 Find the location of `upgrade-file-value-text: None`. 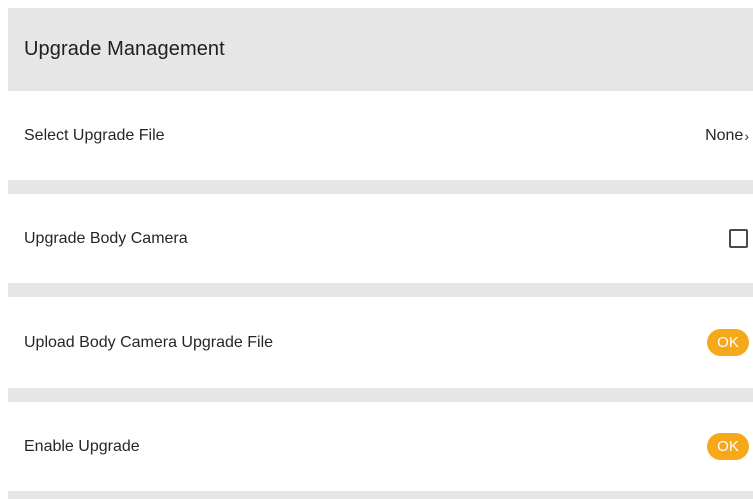

upgrade-file-value-text: None is located at coordinates (724, 135).